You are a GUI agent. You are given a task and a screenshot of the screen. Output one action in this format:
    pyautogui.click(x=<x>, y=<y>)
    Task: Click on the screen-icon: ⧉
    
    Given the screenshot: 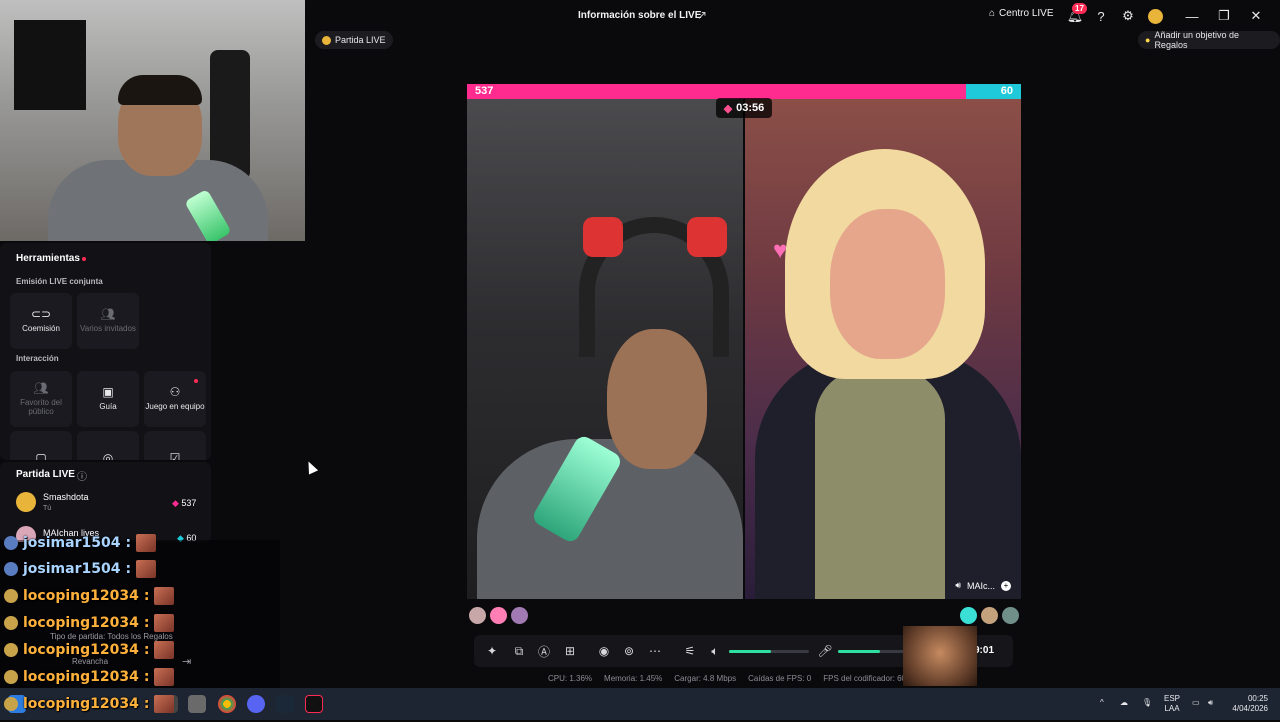 What is the action you would take?
    pyautogui.click(x=519, y=651)
    